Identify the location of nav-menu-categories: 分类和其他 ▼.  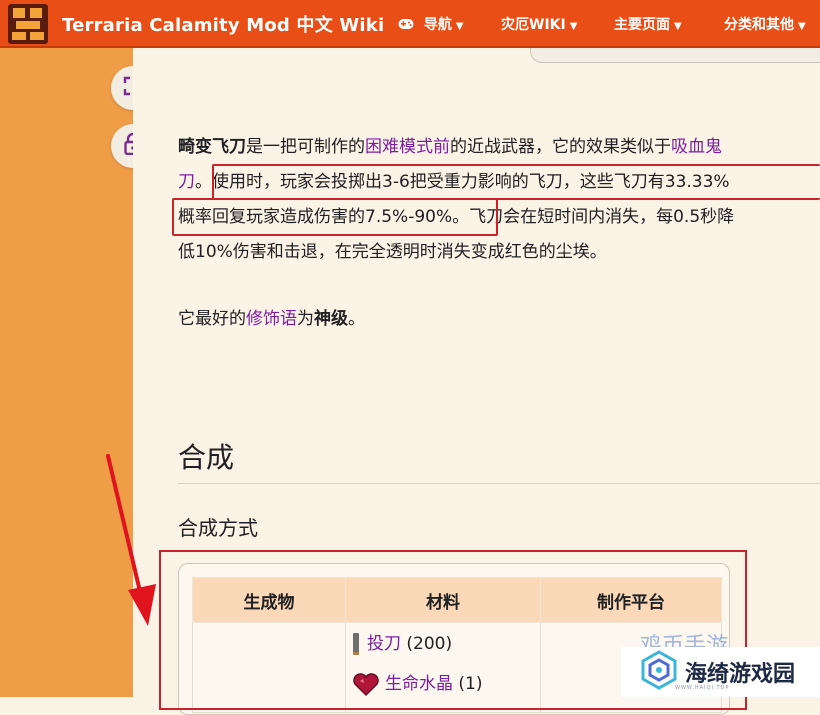
(765, 24).